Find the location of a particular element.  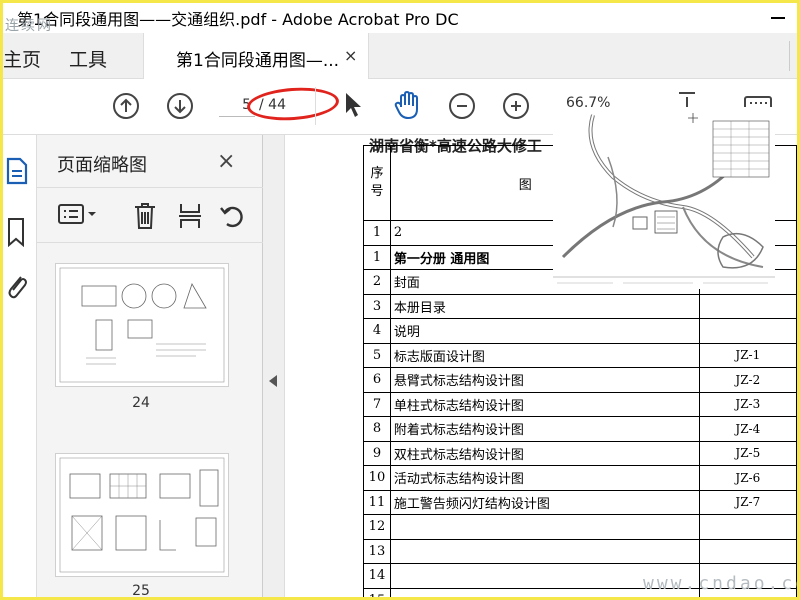

row-seq: 7 is located at coordinates (377, 404).